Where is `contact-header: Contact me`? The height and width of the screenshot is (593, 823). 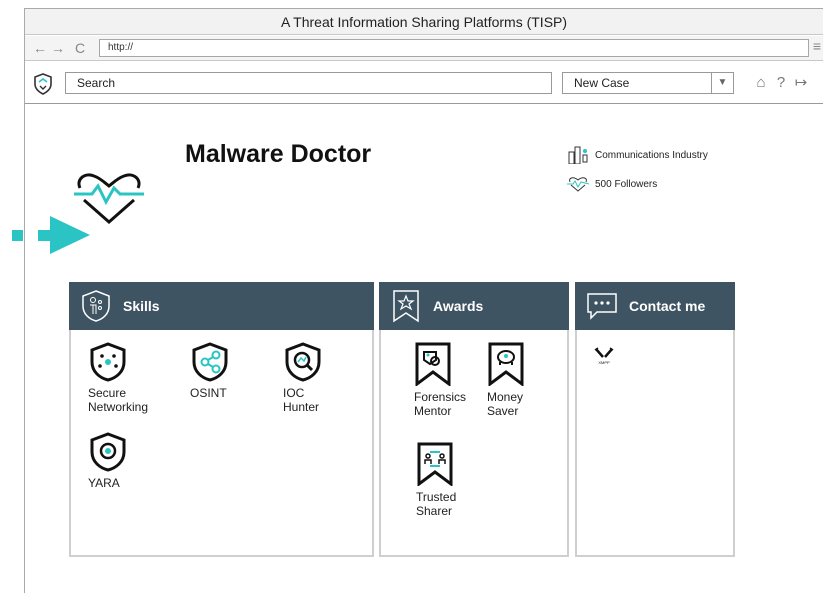
contact-header: Contact me is located at coordinates (655, 306).